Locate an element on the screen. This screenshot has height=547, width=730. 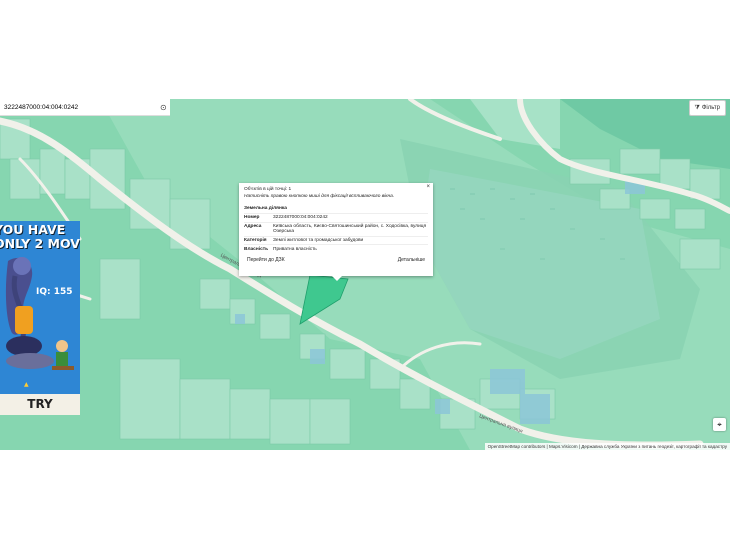
locate-button: ⌖ is located at coordinates (719, 424).